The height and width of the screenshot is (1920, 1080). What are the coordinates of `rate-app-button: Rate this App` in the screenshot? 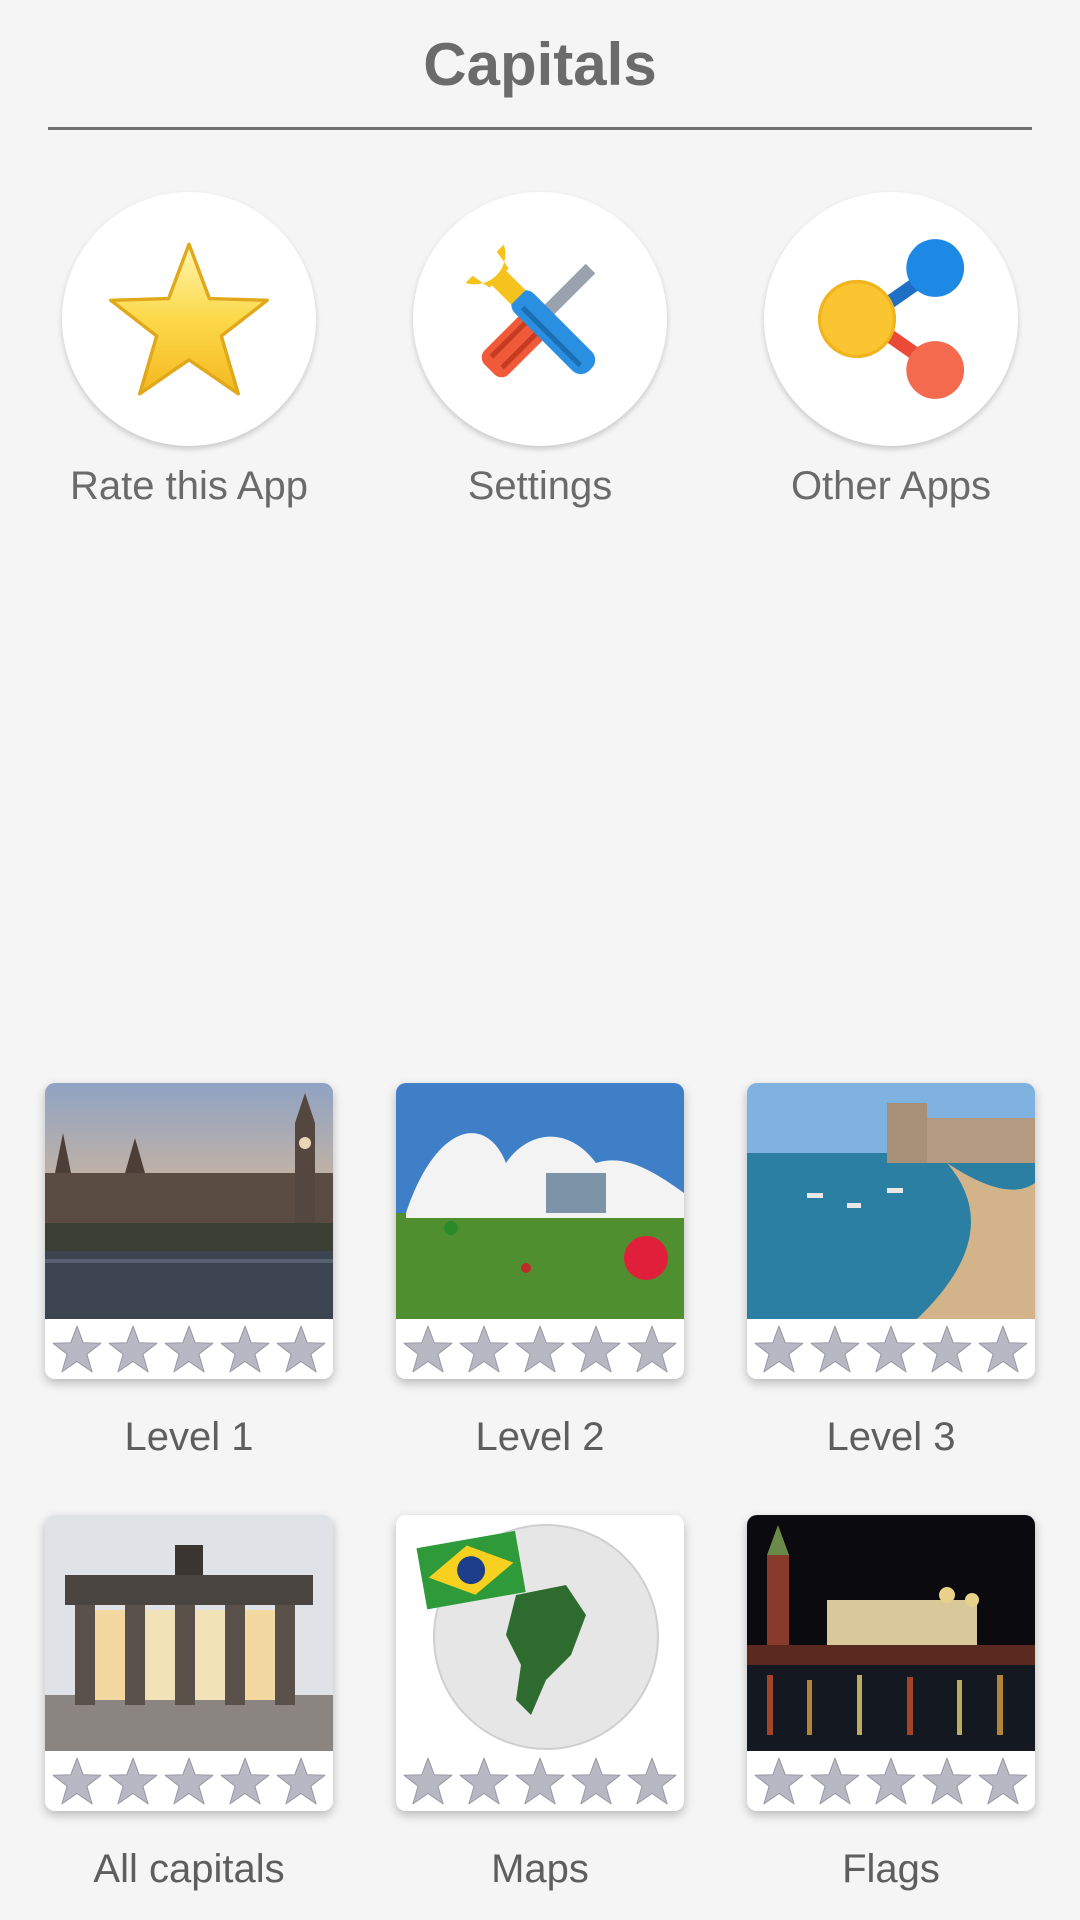 It's located at (189, 350).